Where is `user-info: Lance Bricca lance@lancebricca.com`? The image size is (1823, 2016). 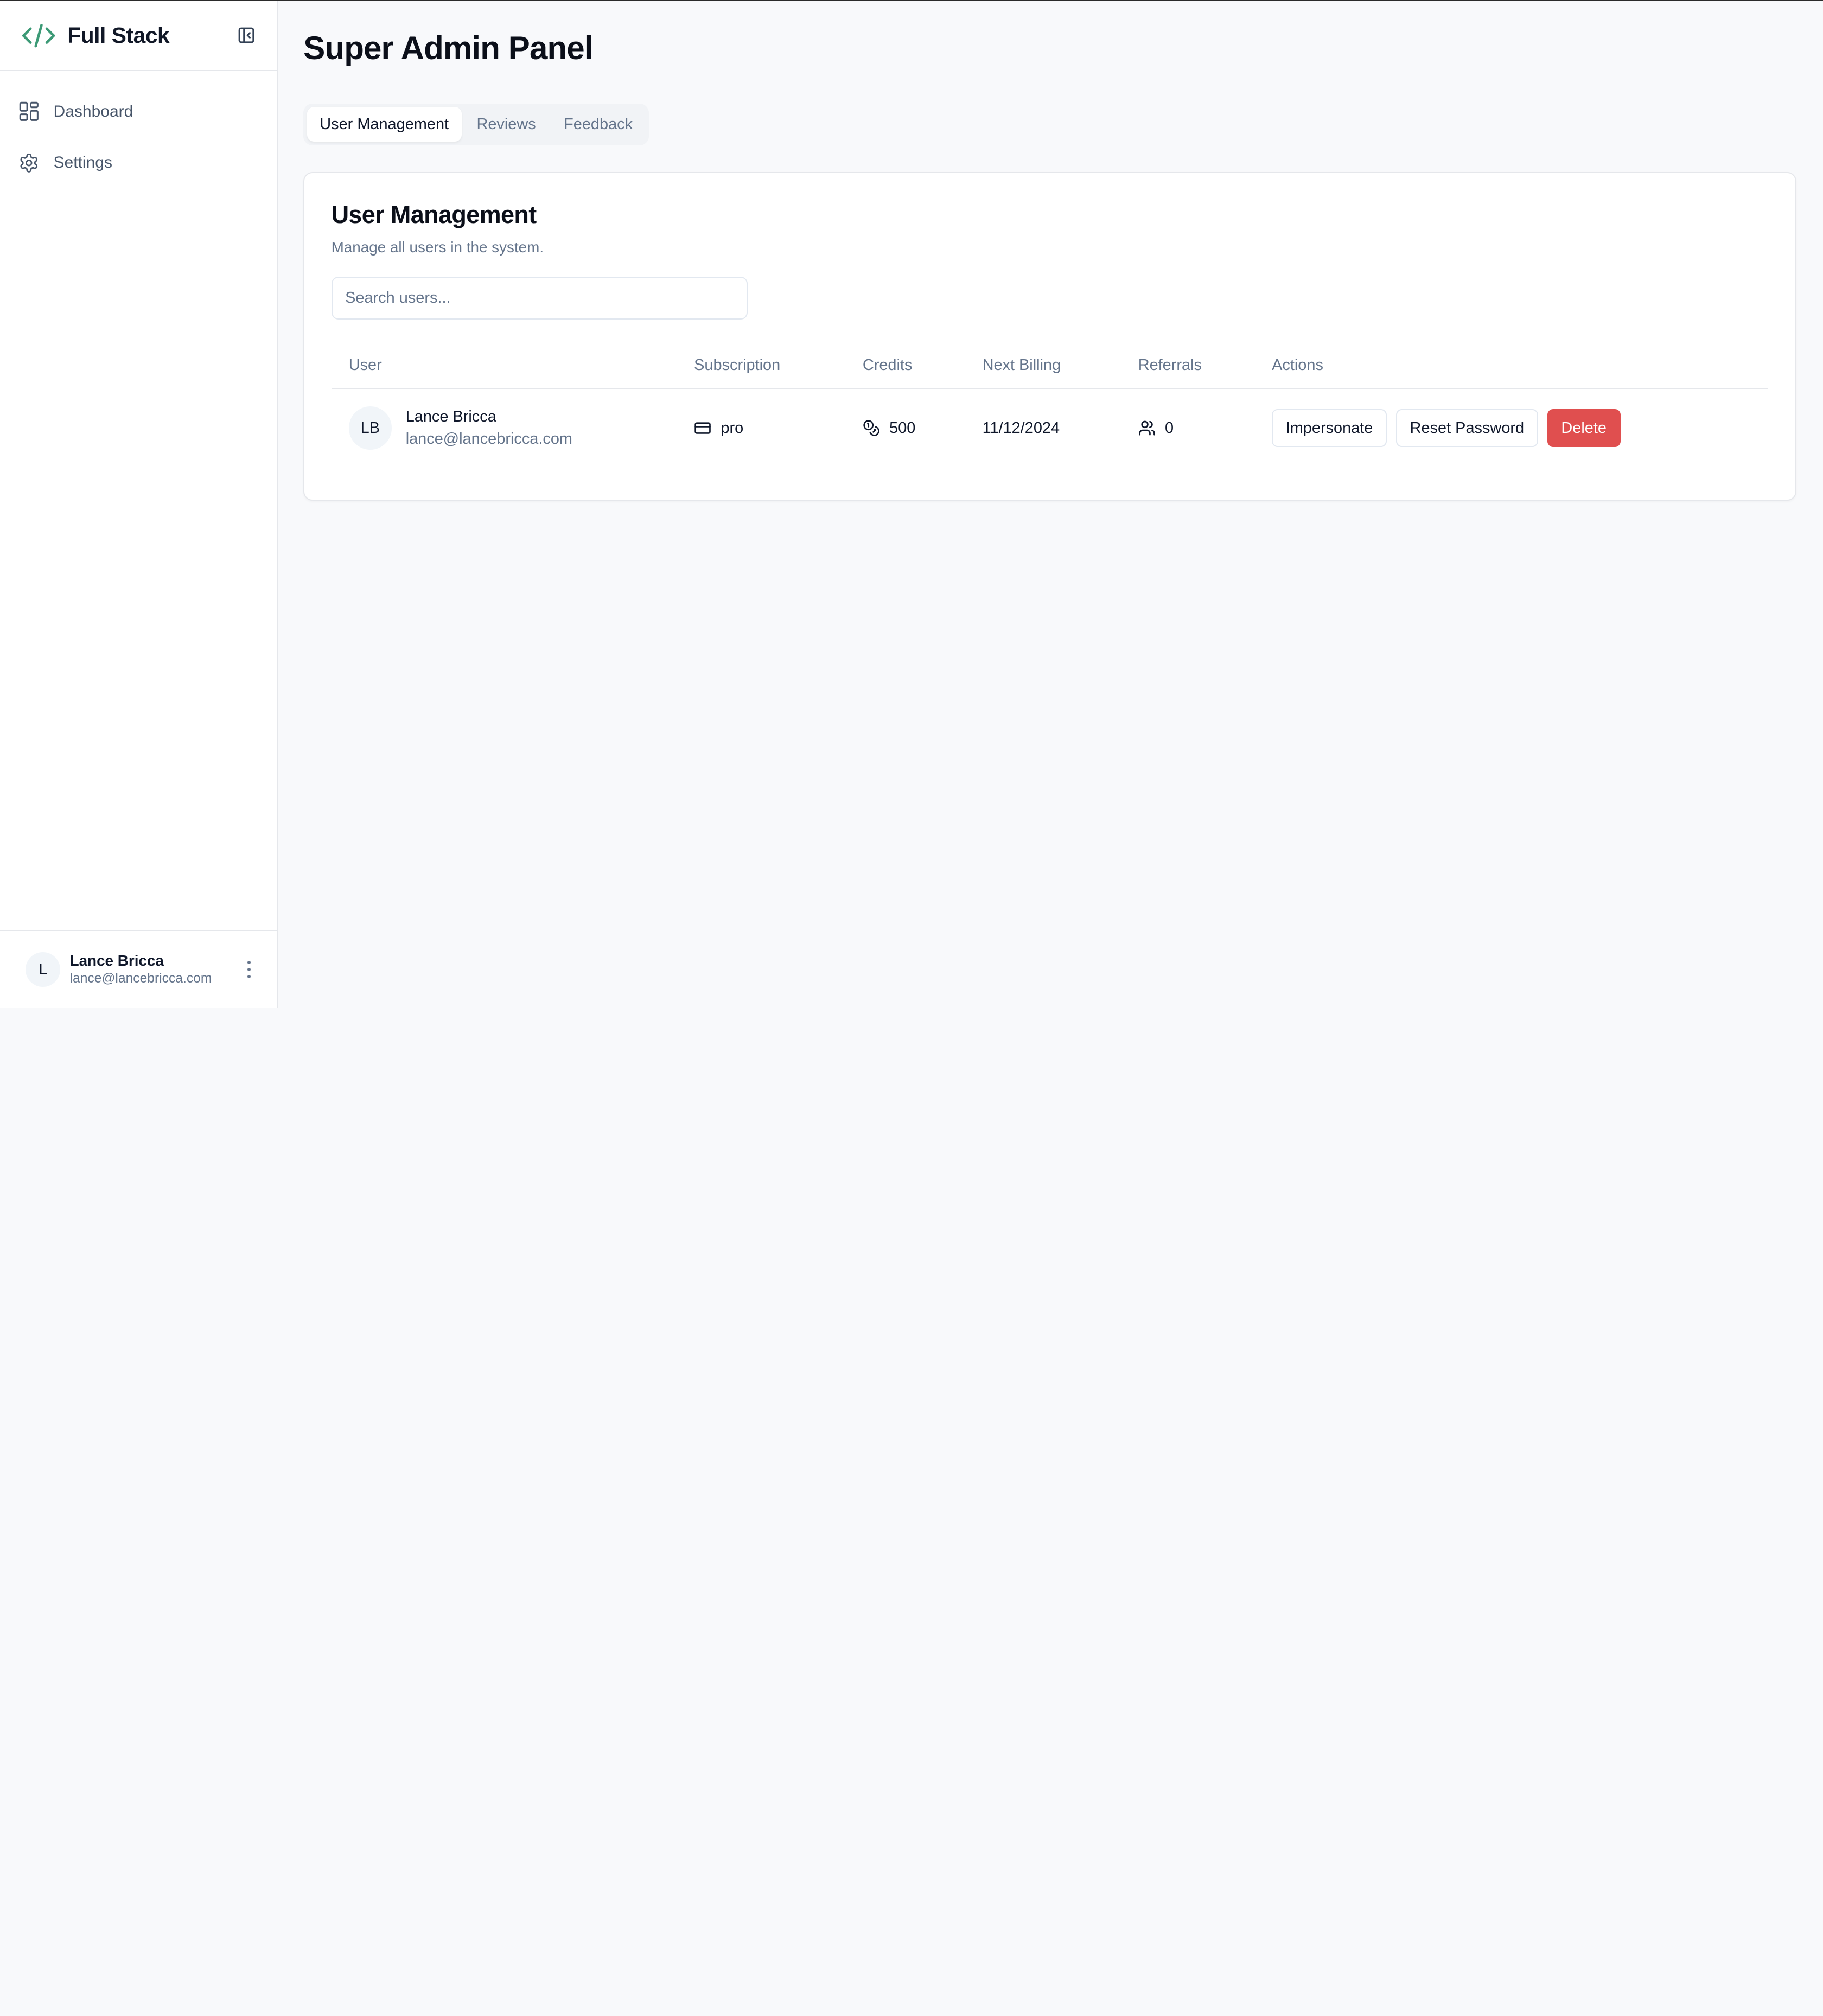 user-info: Lance Bricca lance@lancebricca.com is located at coordinates (489, 428).